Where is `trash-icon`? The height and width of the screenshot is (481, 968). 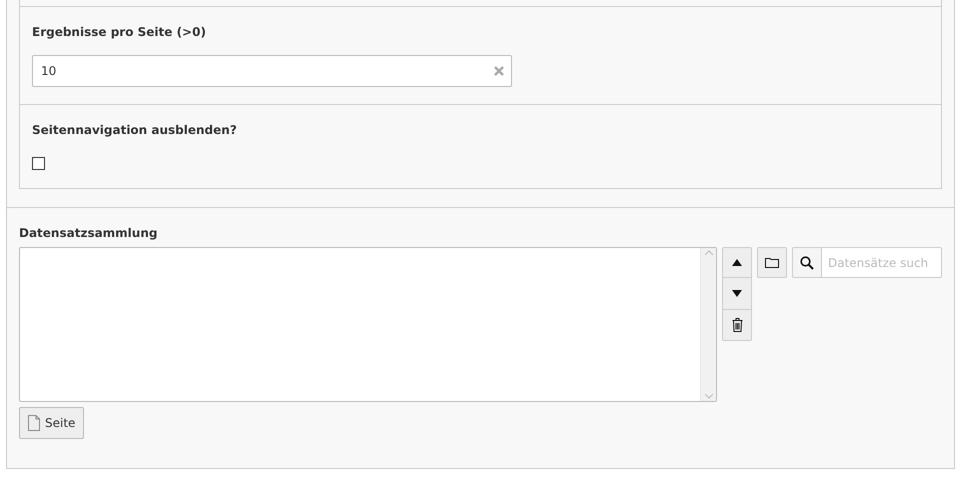 trash-icon is located at coordinates (737, 325).